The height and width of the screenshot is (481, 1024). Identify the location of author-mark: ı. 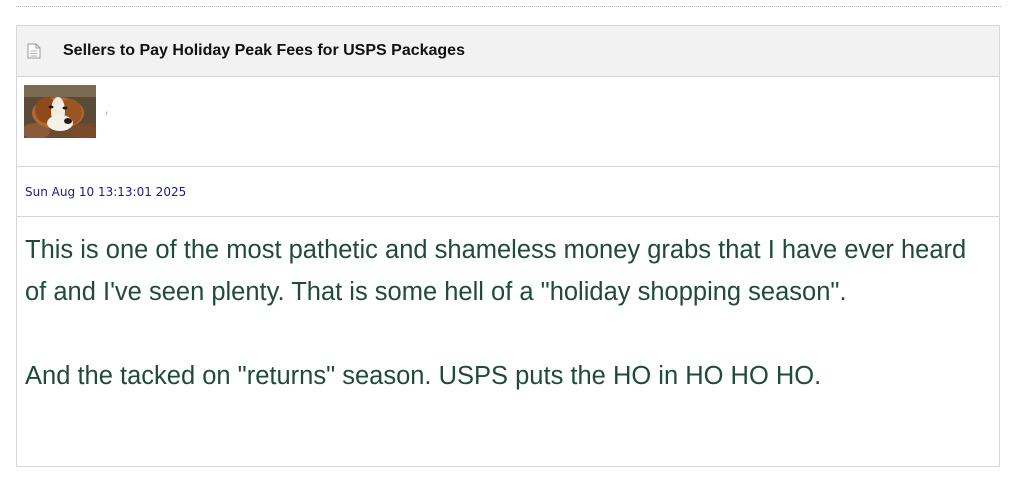
(107, 114).